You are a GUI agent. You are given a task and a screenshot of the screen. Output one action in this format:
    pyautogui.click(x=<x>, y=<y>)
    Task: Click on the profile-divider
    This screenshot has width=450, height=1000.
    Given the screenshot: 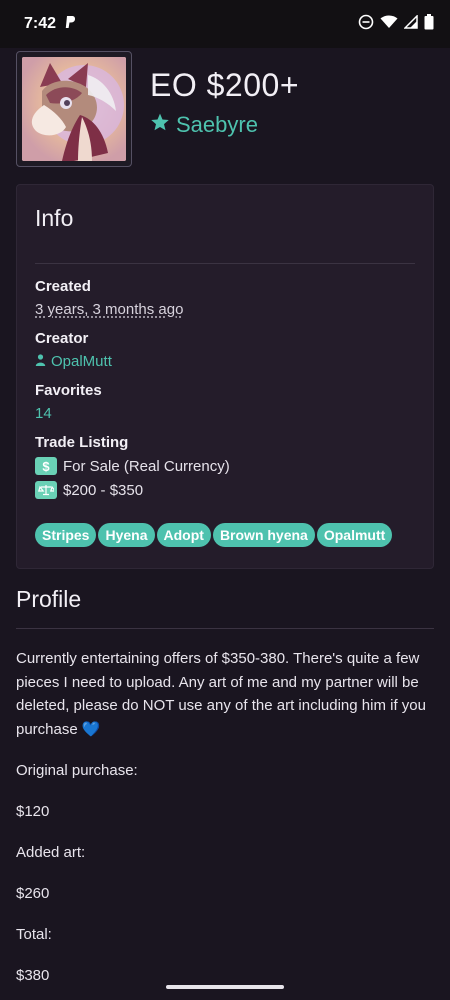 What is the action you would take?
    pyautogui.click(x=225, y=628)
    